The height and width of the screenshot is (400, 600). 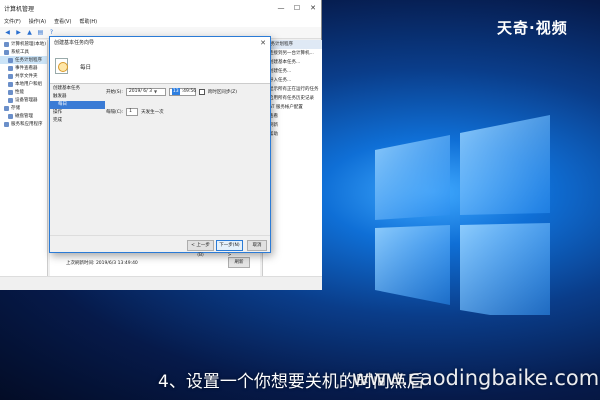 What do you see at coordinates (201, 91) in the screenshot?
I see `sync-timezone-checkbox` at bounding box center [201, 91].